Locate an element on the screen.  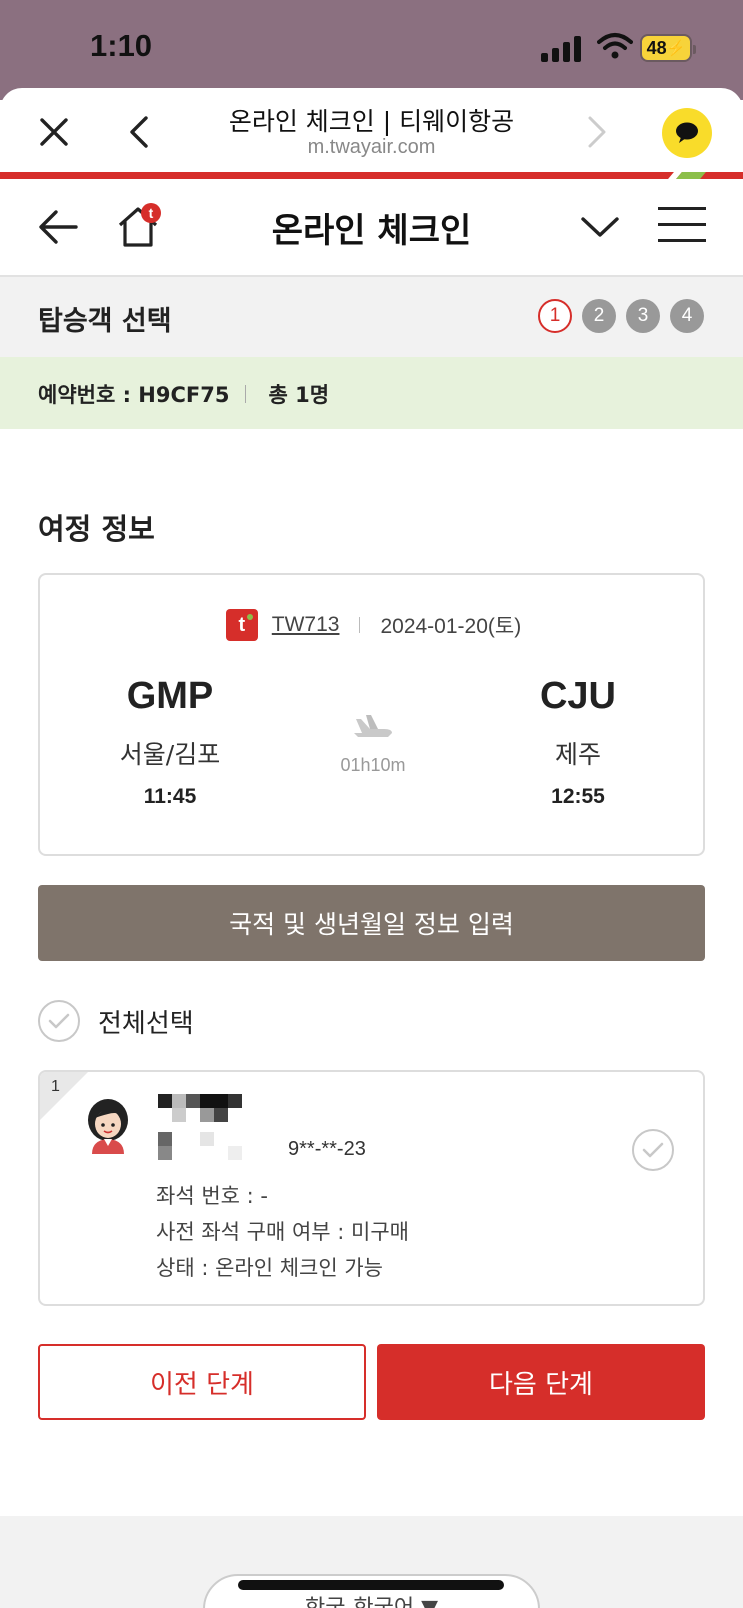
origin-code: GMP is located at coordinates (170, 696).